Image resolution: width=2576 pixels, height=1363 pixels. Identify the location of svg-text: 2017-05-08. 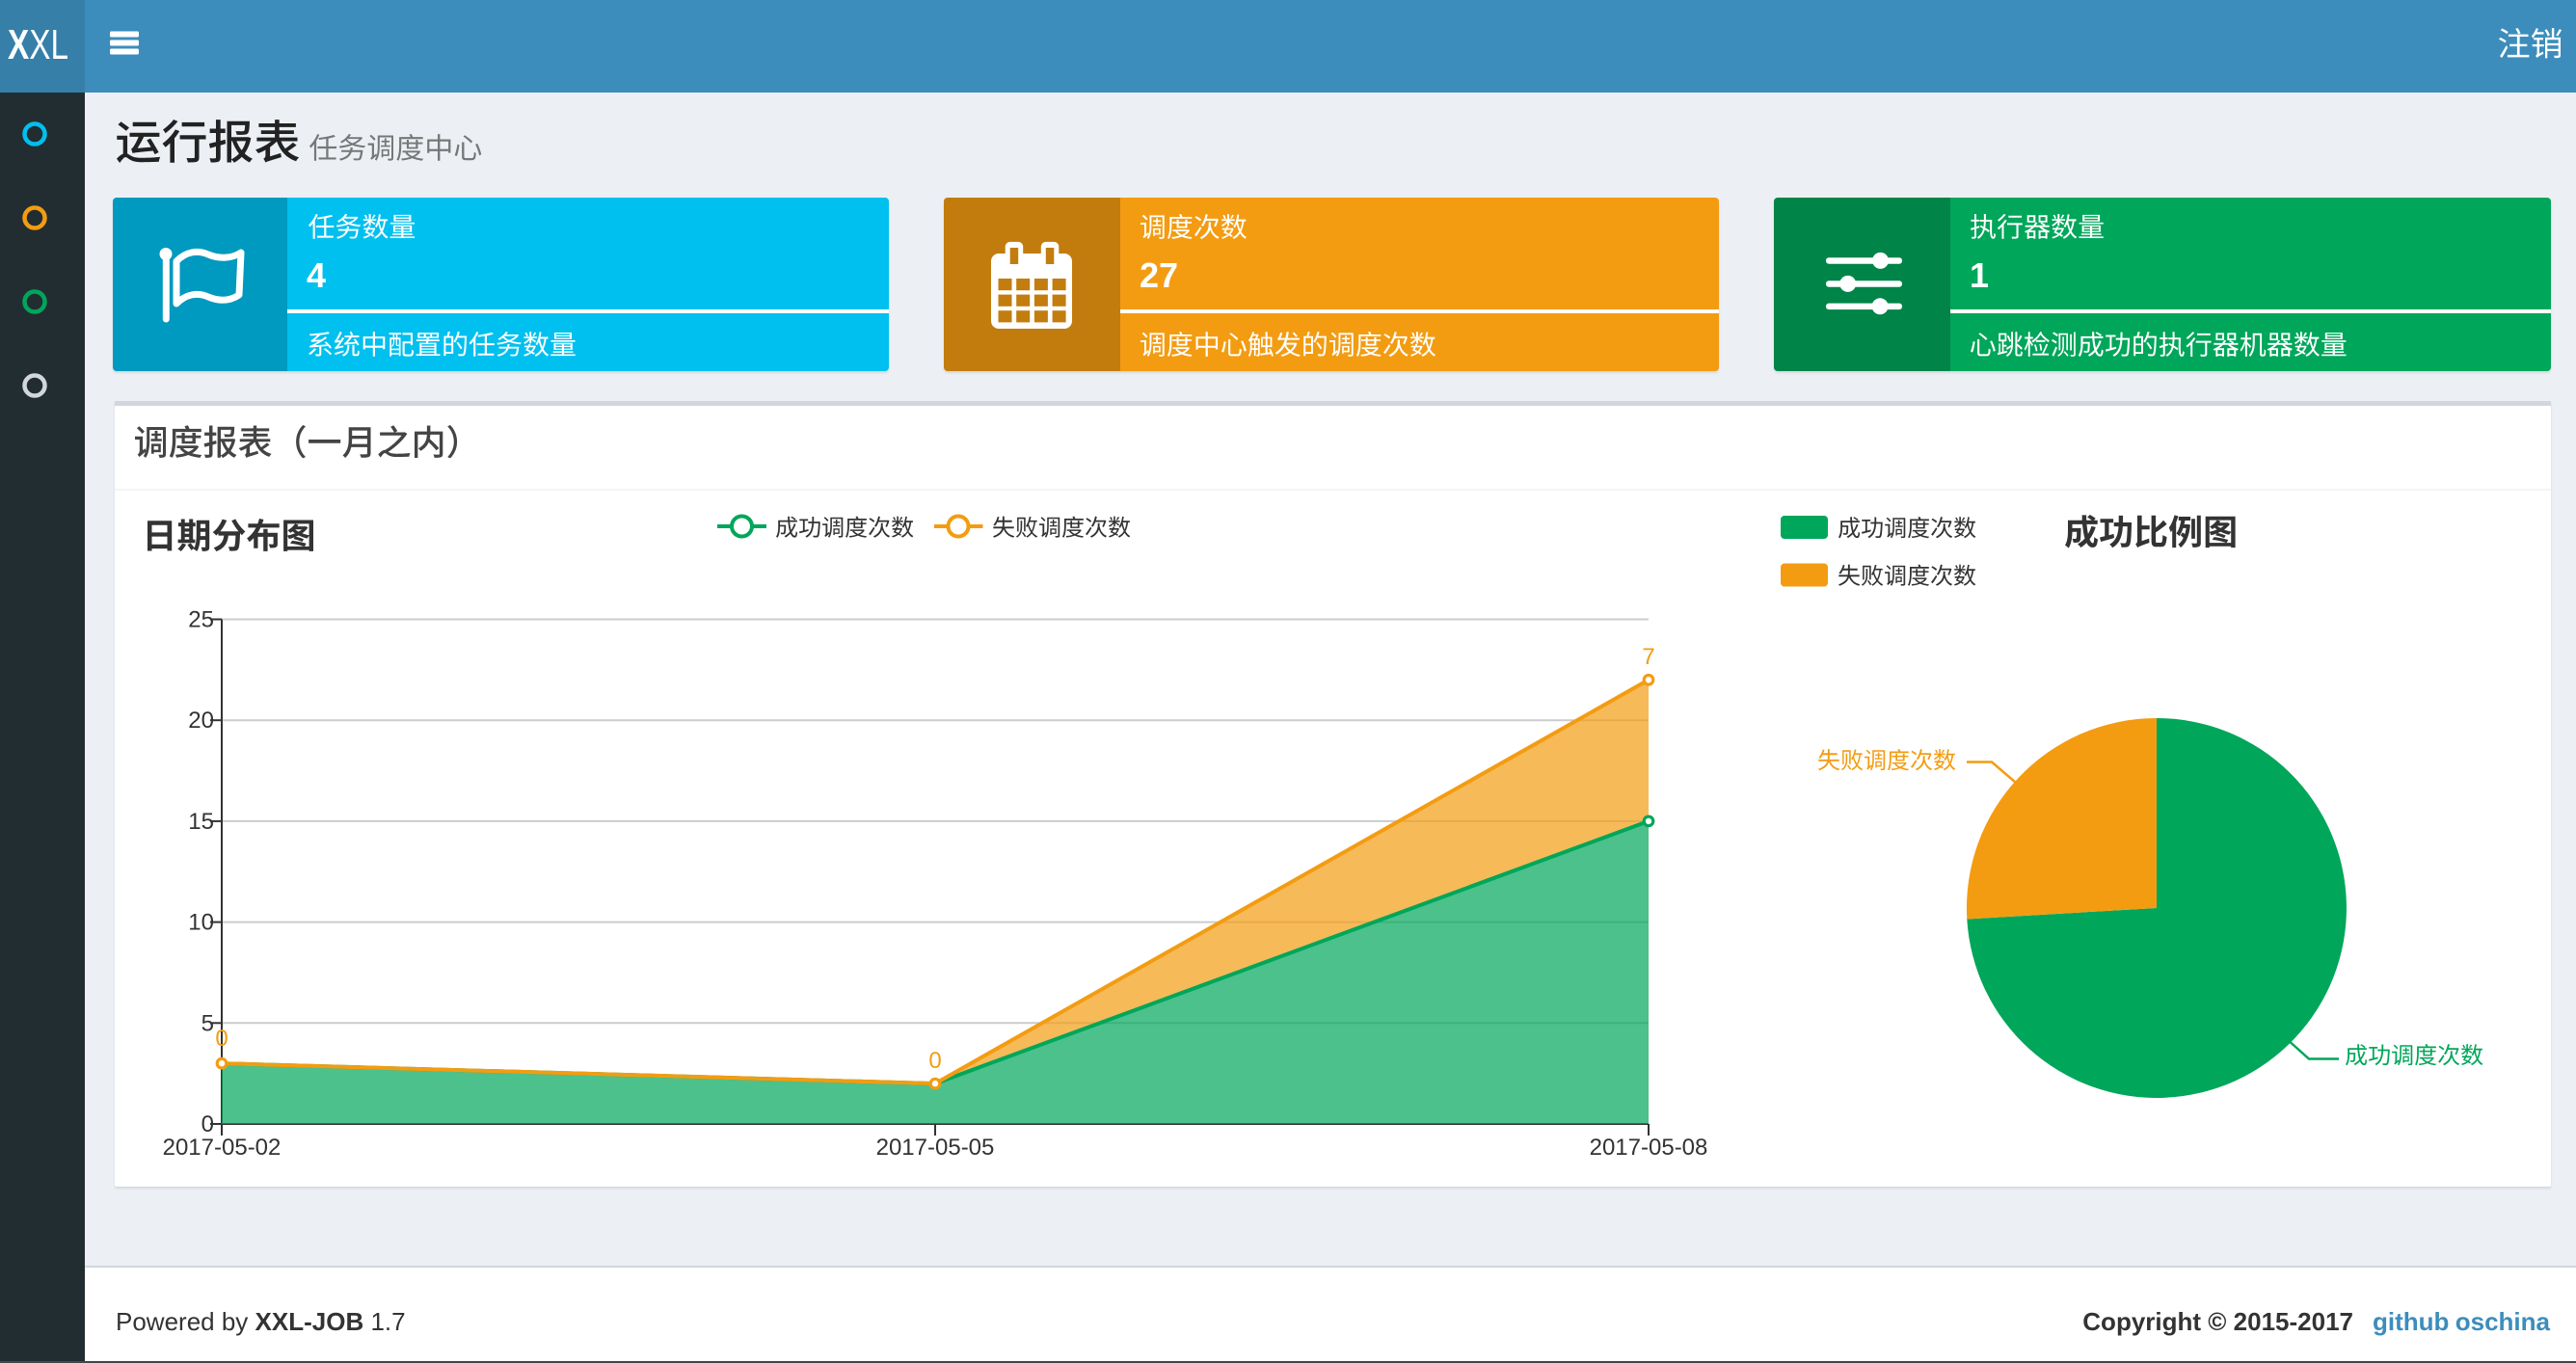
(1649, 1148).